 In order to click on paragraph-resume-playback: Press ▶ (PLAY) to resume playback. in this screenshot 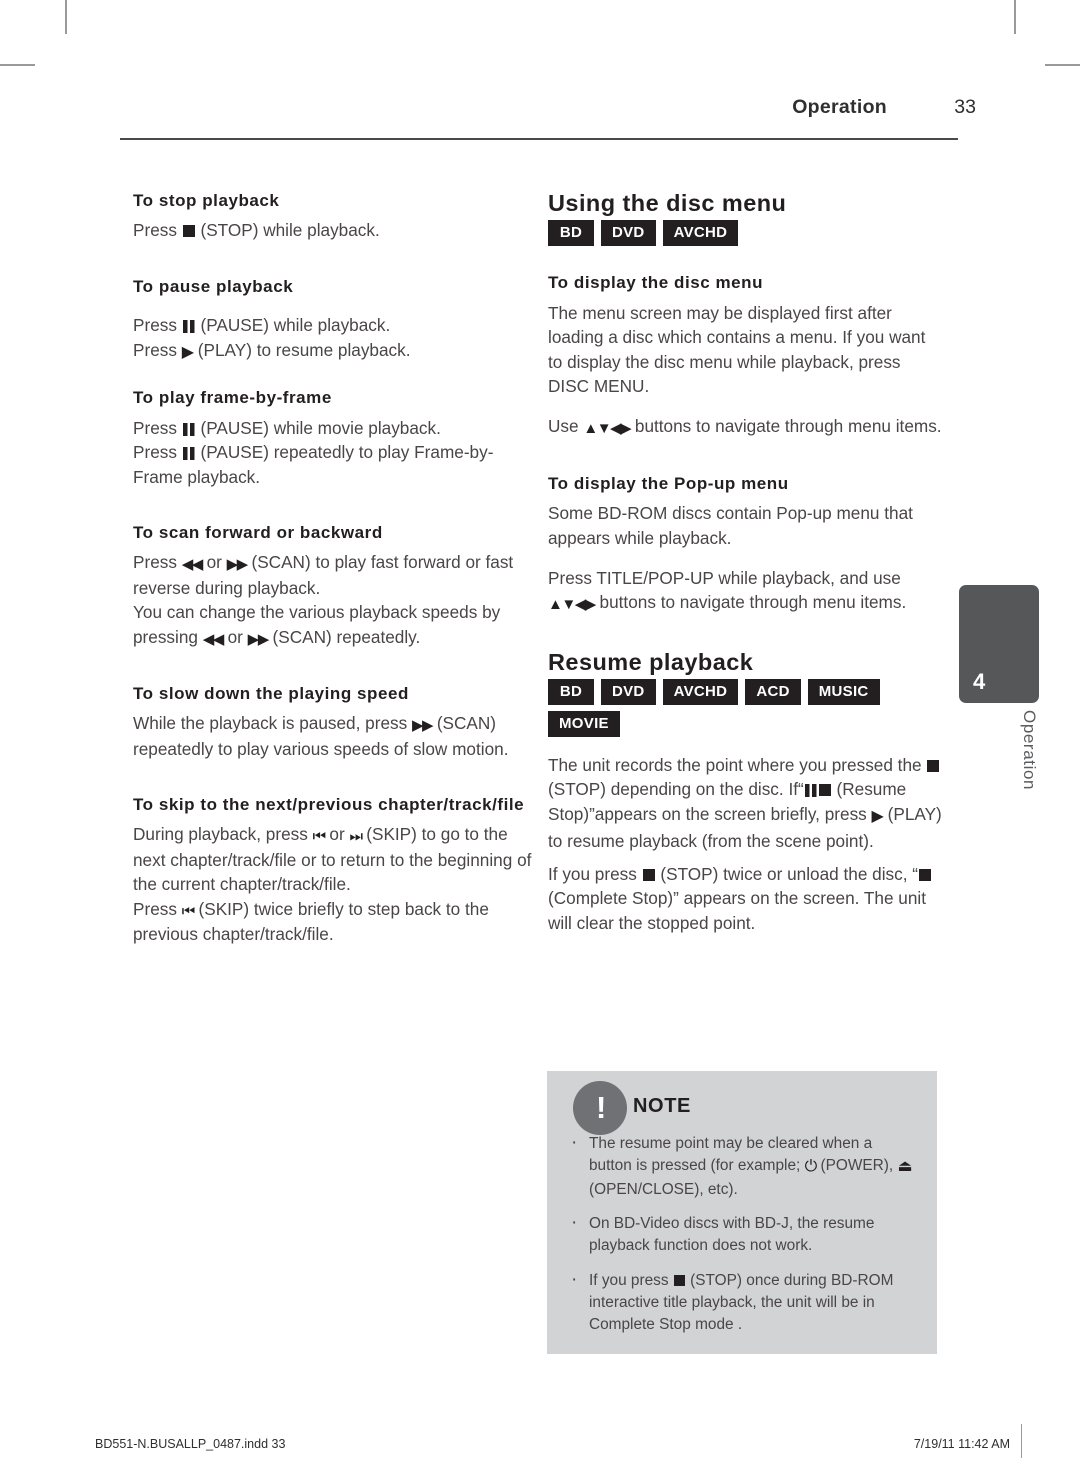, I will do `click(333, 351)`.